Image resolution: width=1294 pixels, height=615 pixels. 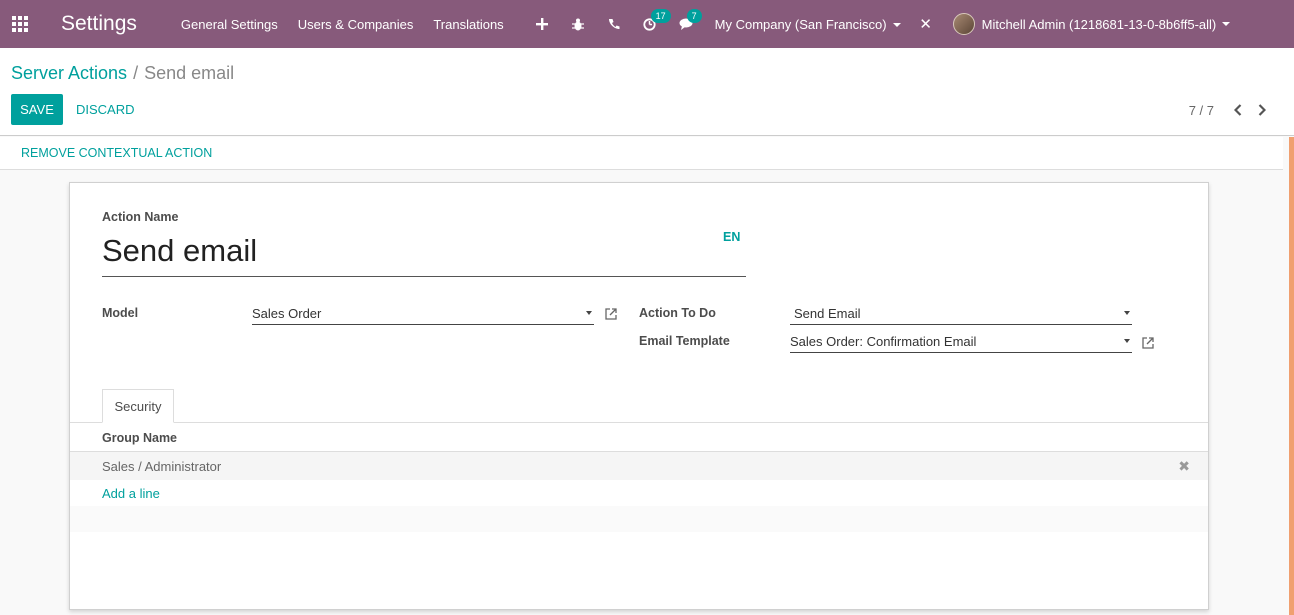 I want to click on pager: 7 / 7, so click(x=1231, y=110).